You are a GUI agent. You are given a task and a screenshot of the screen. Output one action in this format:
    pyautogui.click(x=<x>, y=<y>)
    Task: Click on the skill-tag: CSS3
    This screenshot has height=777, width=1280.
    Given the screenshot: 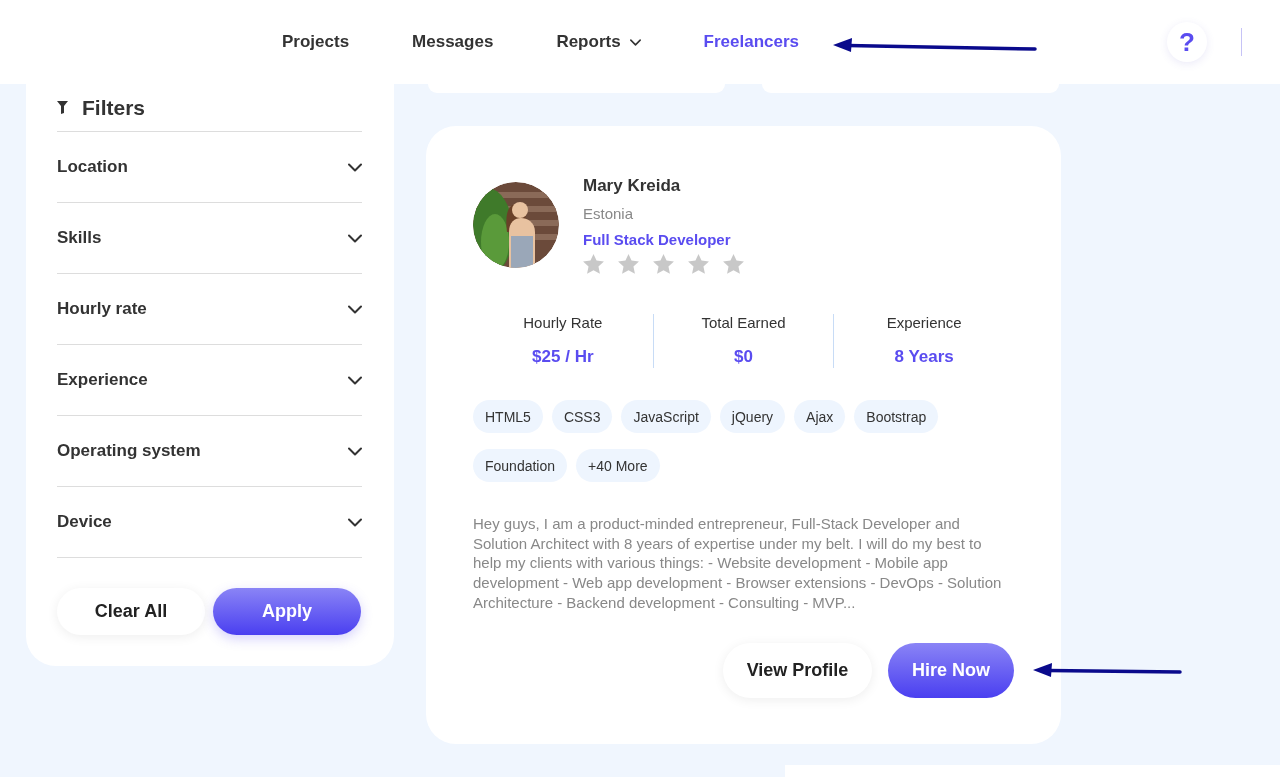 What is the action you would take?
    pyautogui.click(x=582, y=416)
    